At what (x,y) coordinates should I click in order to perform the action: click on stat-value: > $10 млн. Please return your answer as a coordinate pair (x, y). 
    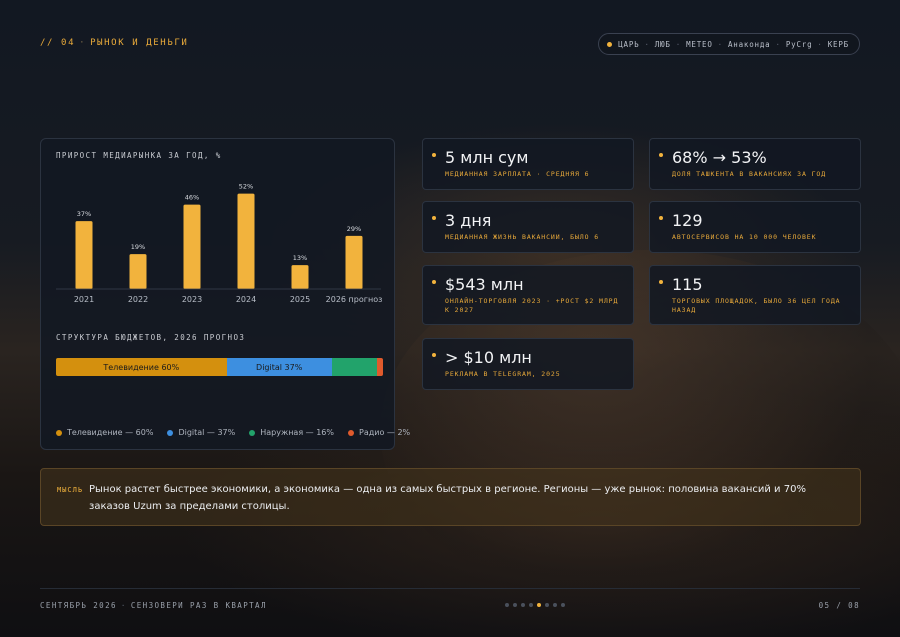
    Looking at the image, I should click on (488, 357).